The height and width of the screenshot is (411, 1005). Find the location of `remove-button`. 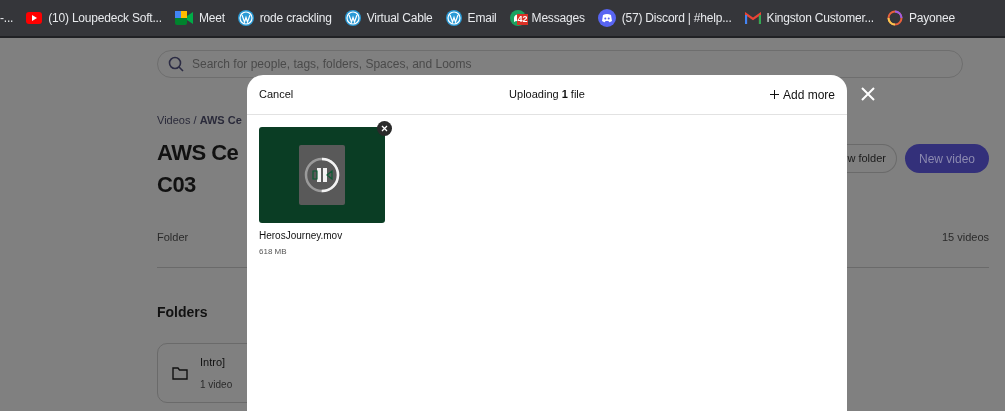

remove-button is located at coordinates (384, 128).